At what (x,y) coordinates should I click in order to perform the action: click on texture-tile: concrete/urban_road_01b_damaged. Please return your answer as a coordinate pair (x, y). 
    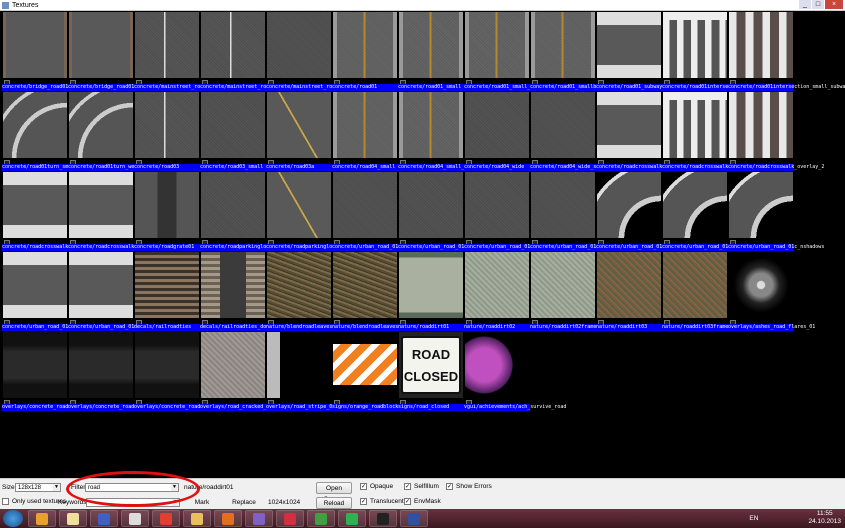
    Looking at the image, I should click on (576, 212).